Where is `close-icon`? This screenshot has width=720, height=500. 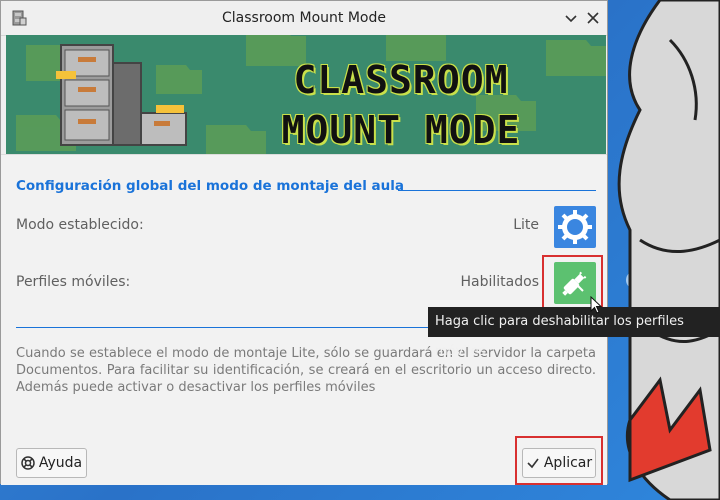 close-icon is located at coordinates (593, 18).